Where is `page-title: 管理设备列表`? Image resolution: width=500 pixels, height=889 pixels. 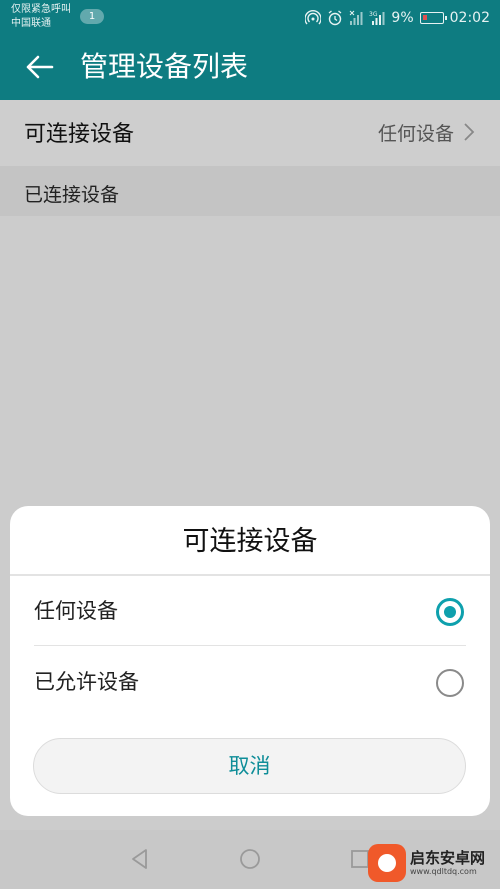
page-title: 管理设备列表 is located at coordinates (164, 66).